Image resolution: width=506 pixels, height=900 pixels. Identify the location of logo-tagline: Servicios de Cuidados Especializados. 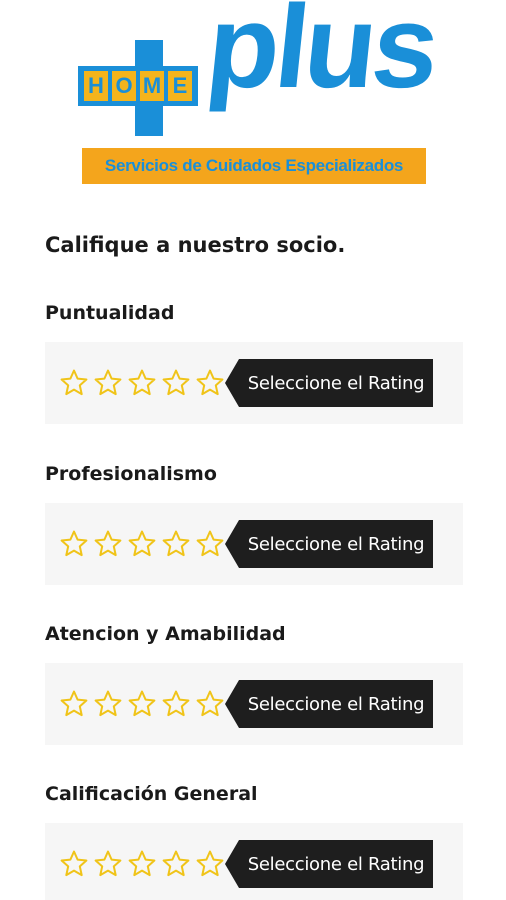
(254, 165).